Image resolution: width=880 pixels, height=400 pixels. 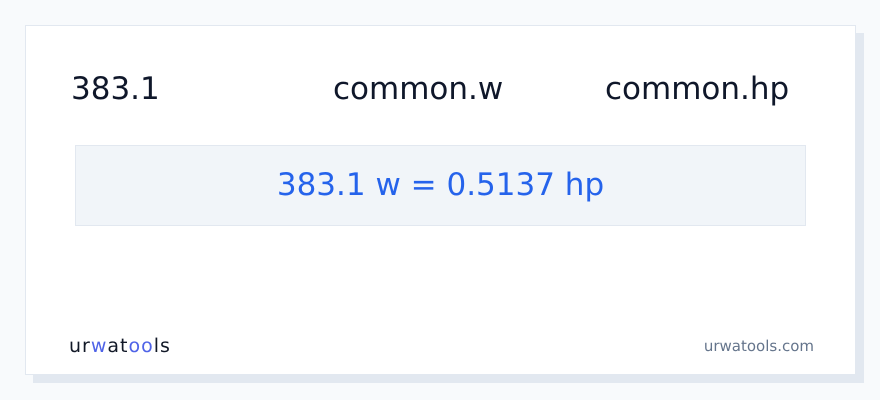 What do you see at coordinates (418, 89) in the screenshot?
I see `from-unit: common.w` at bounding box center [418, 89].